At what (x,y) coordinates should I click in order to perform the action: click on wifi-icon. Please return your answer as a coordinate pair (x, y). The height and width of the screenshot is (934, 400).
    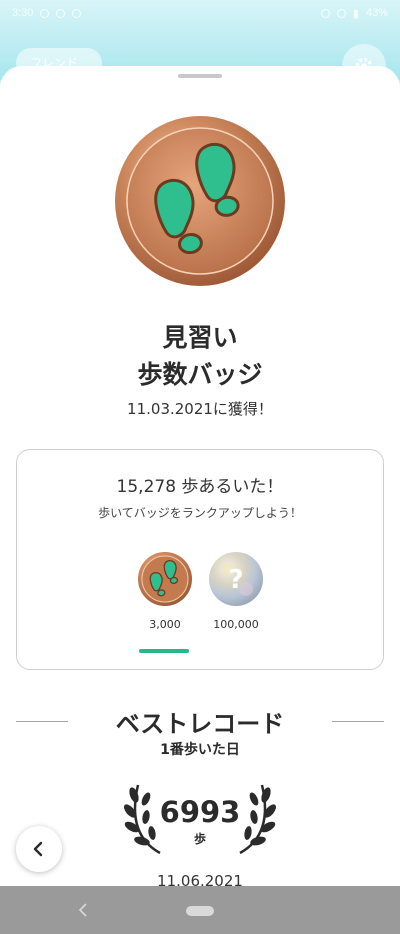
    Looking at the image, I should click on (341, 13).